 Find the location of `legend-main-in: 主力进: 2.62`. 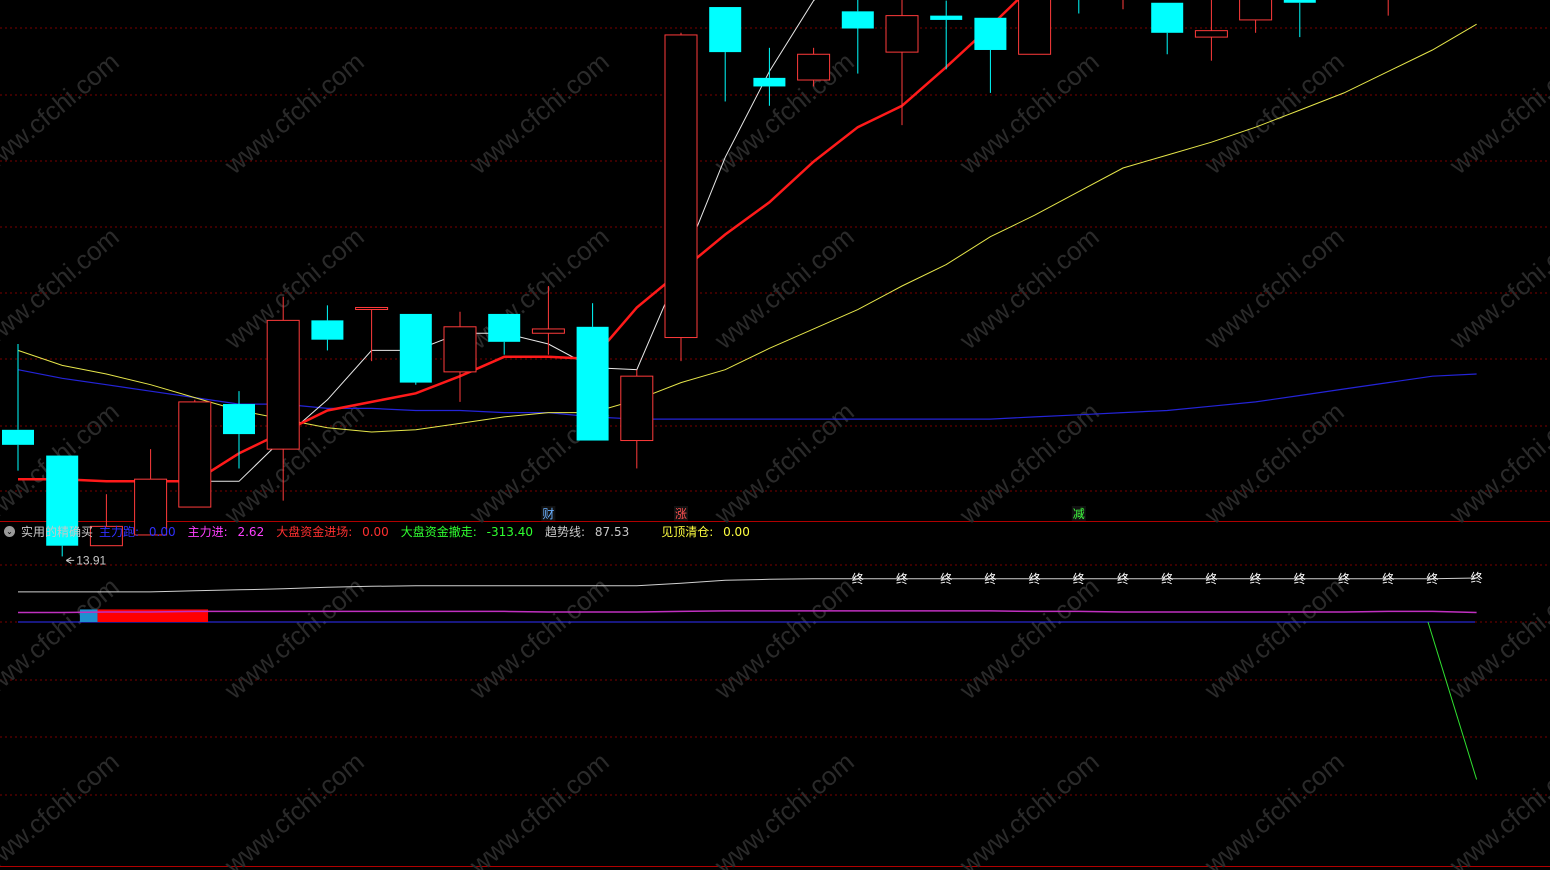

legend-main-in: 主力进: 2.62 is located at coordinates (226, 531).